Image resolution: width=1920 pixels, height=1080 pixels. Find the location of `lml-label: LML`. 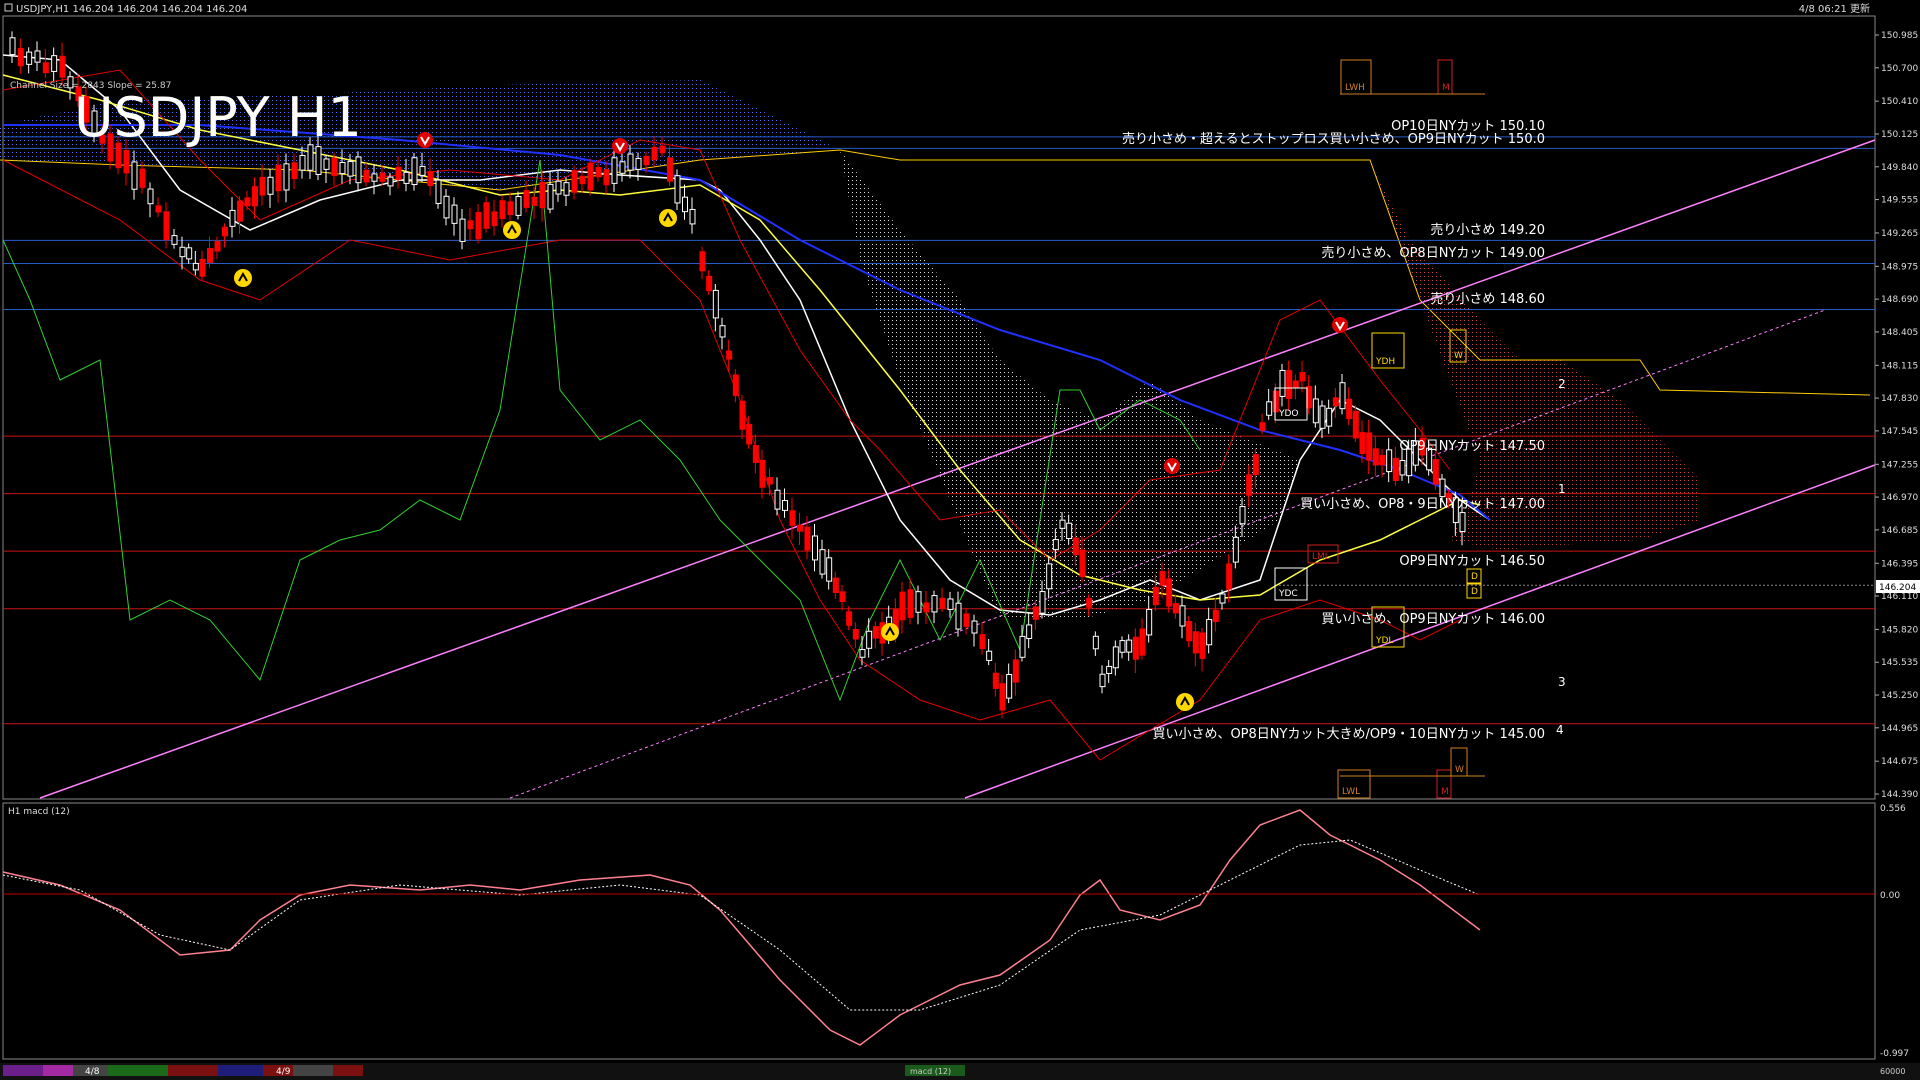

lml-label: LML is located at coordinates (1321, 557).